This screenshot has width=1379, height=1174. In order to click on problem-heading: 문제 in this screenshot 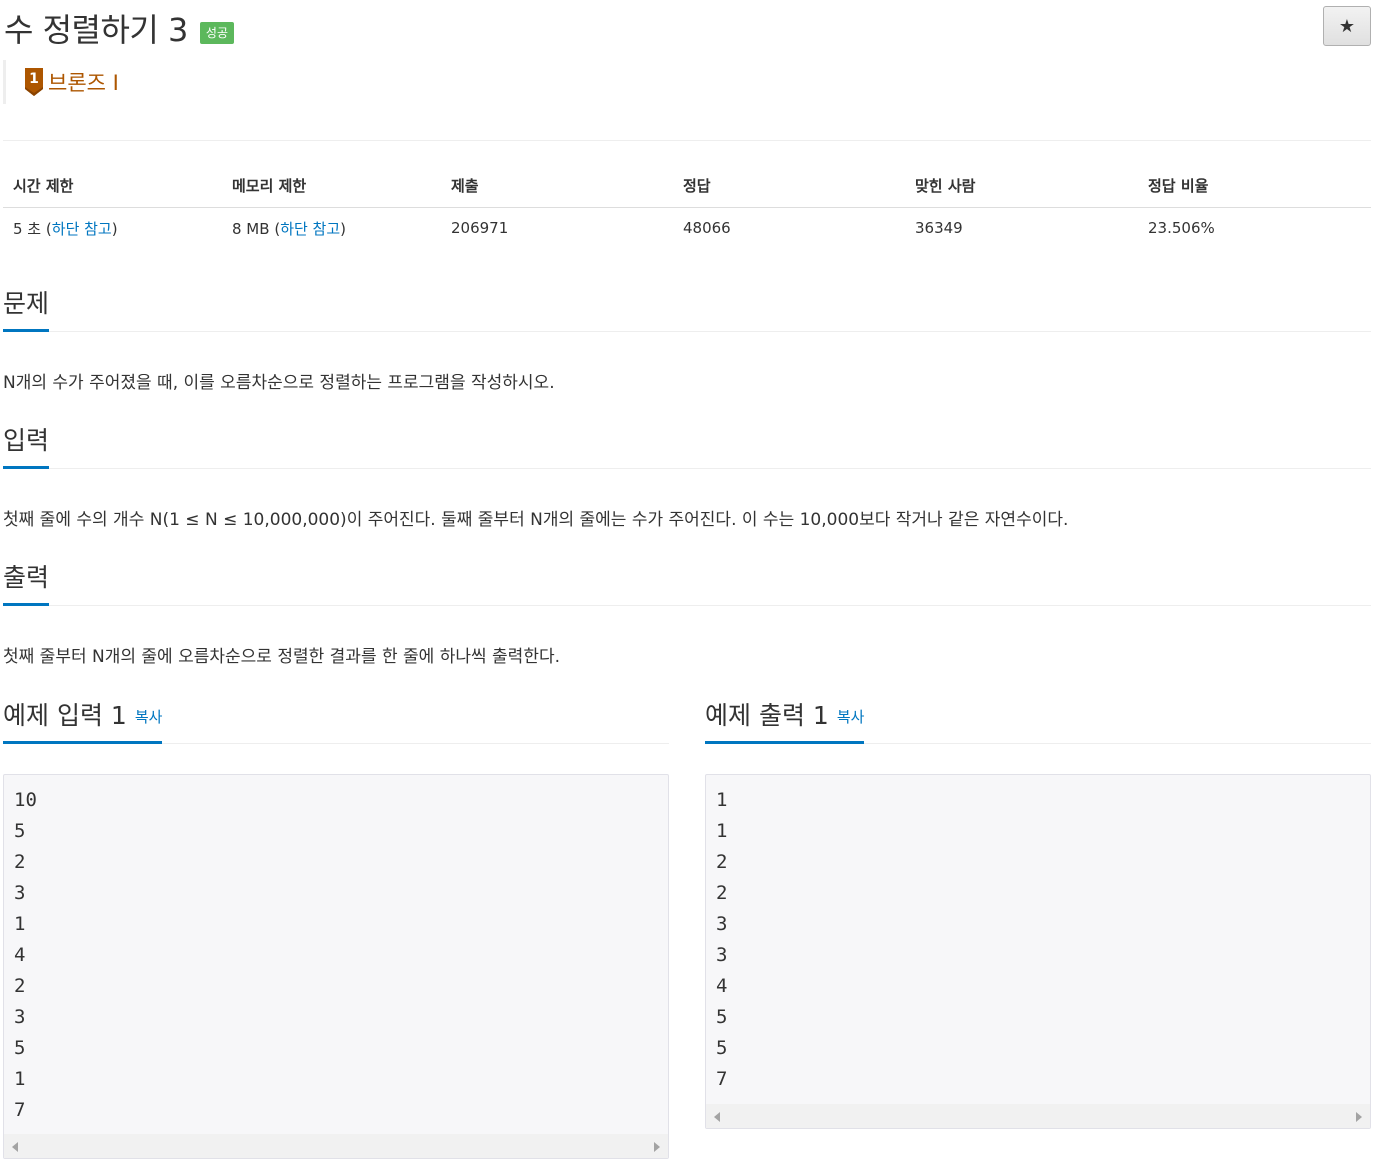, I will do `click(26, 310)`.